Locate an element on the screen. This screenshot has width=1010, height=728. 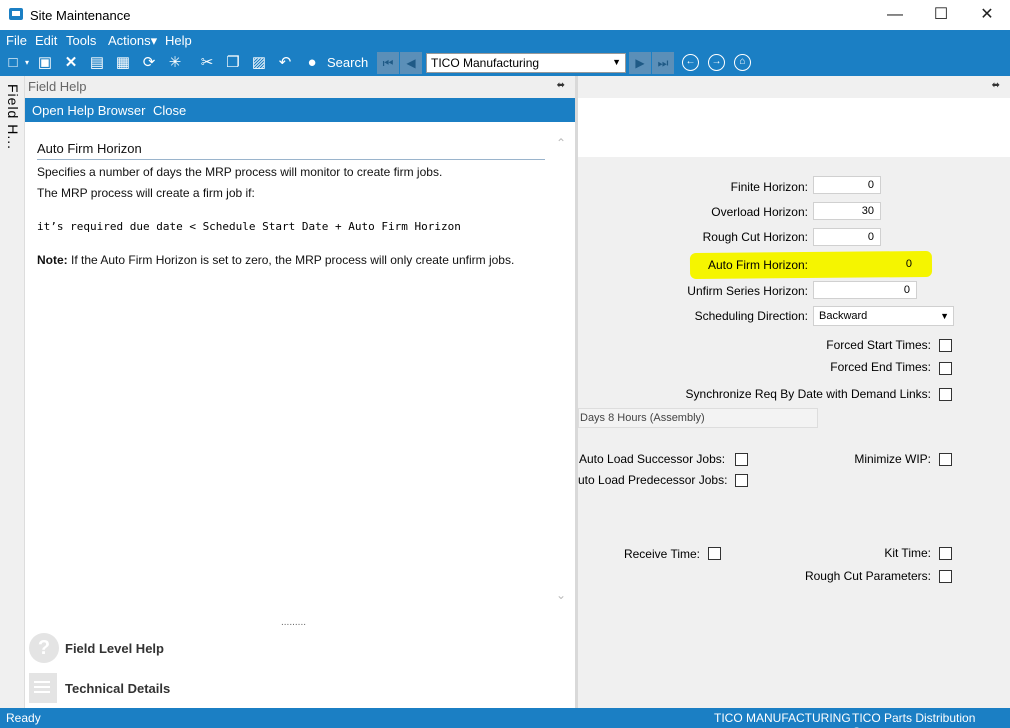
last-record-icon: ⏭ is located at coordinates (663, 63).